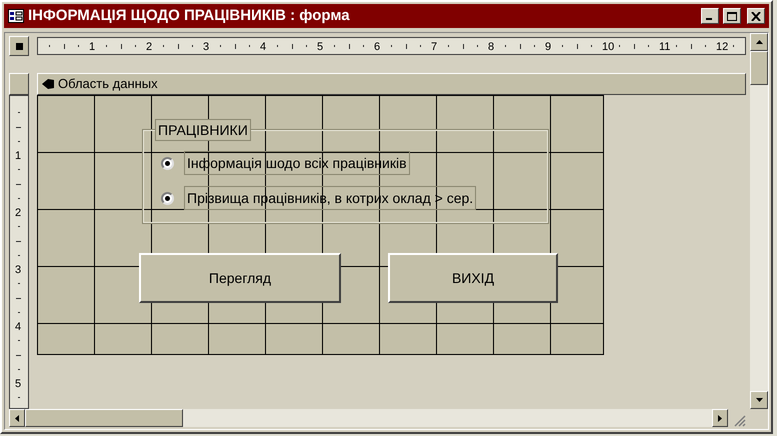  What do you see at coordinates (48, 84) in the screenshot?
I see `pointer-icon` at bounding box center [48, 84].